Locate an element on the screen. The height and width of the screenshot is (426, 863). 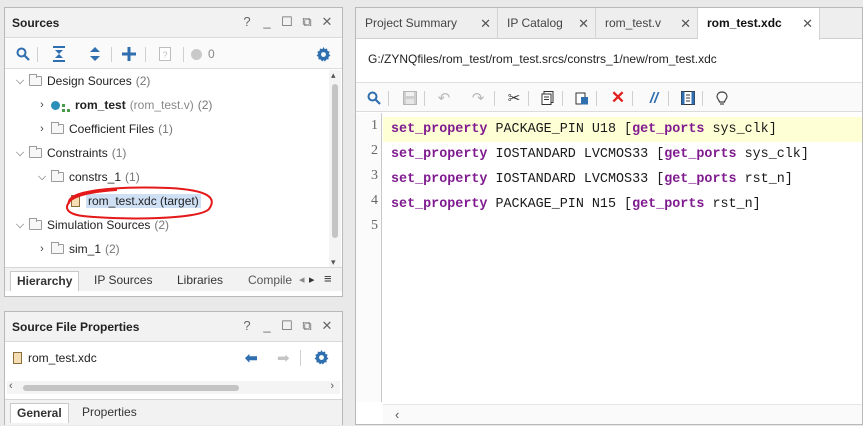
editor-toolbar: ↶ ↷ ✂ ✕ // is located at coordinates (609, 97).